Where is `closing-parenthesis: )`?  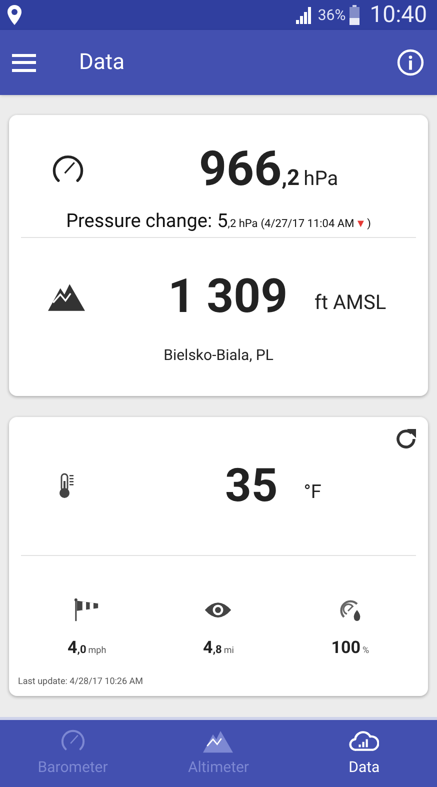 closing-parenthesis: ) is located at coordinates (369, 224).